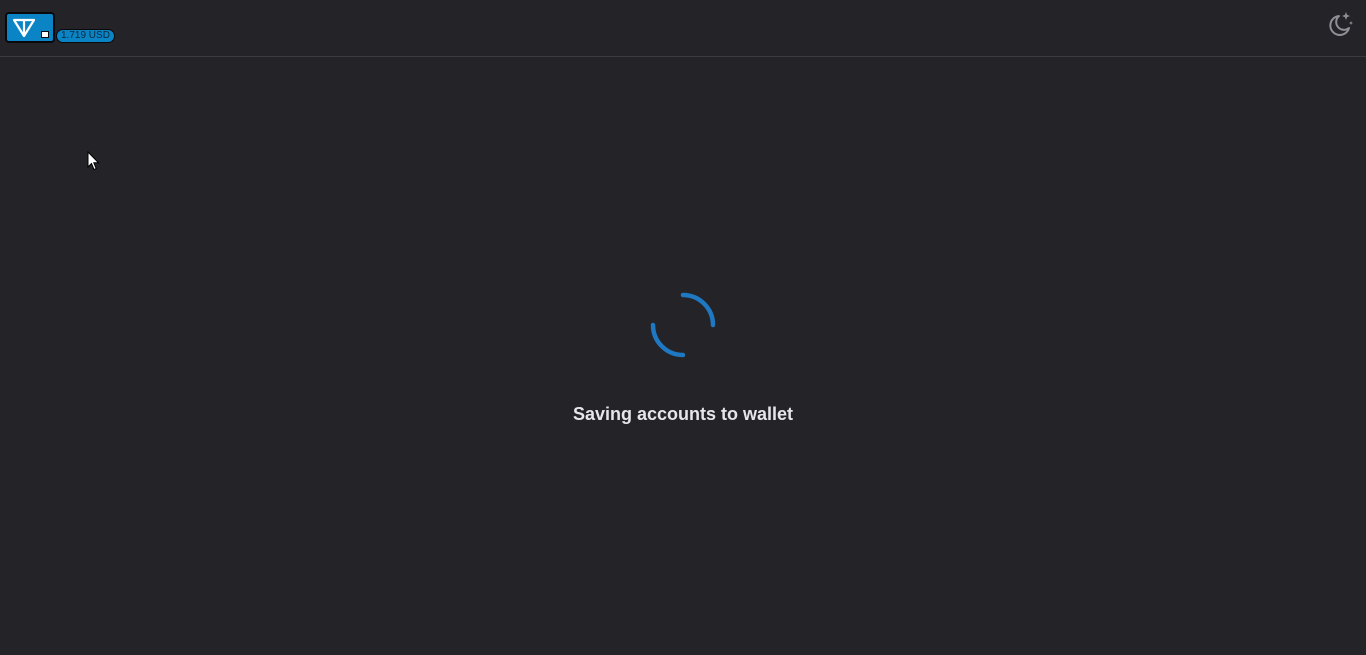 The width and height of the screenshot is (1366, 655). Describe the element at coordinates (45, 34) in the screenshot. I see `wallet-indicator-icon` at that location.